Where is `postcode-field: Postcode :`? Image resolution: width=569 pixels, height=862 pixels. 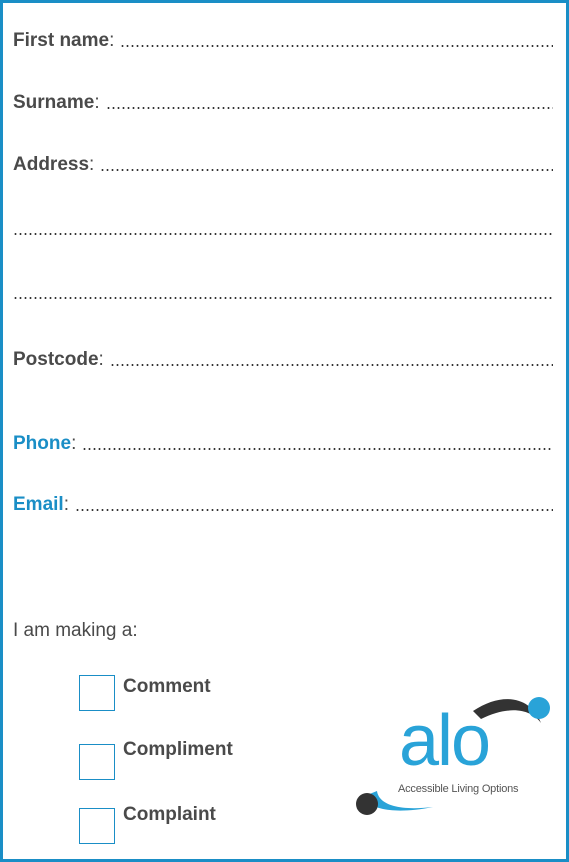 postcode-field: Postcode : is located at coordinates (283, 357).